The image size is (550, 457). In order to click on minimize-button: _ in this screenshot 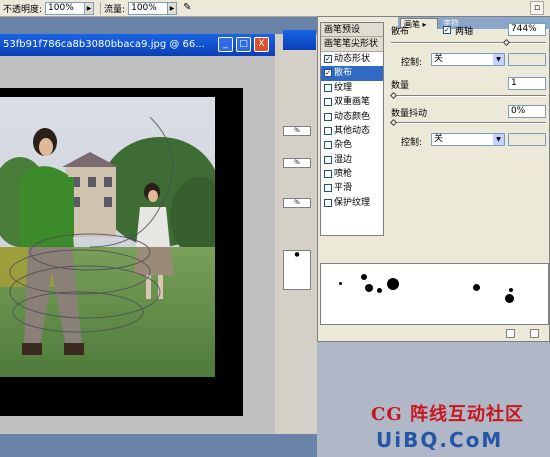, I will do `click(225, 44)`.